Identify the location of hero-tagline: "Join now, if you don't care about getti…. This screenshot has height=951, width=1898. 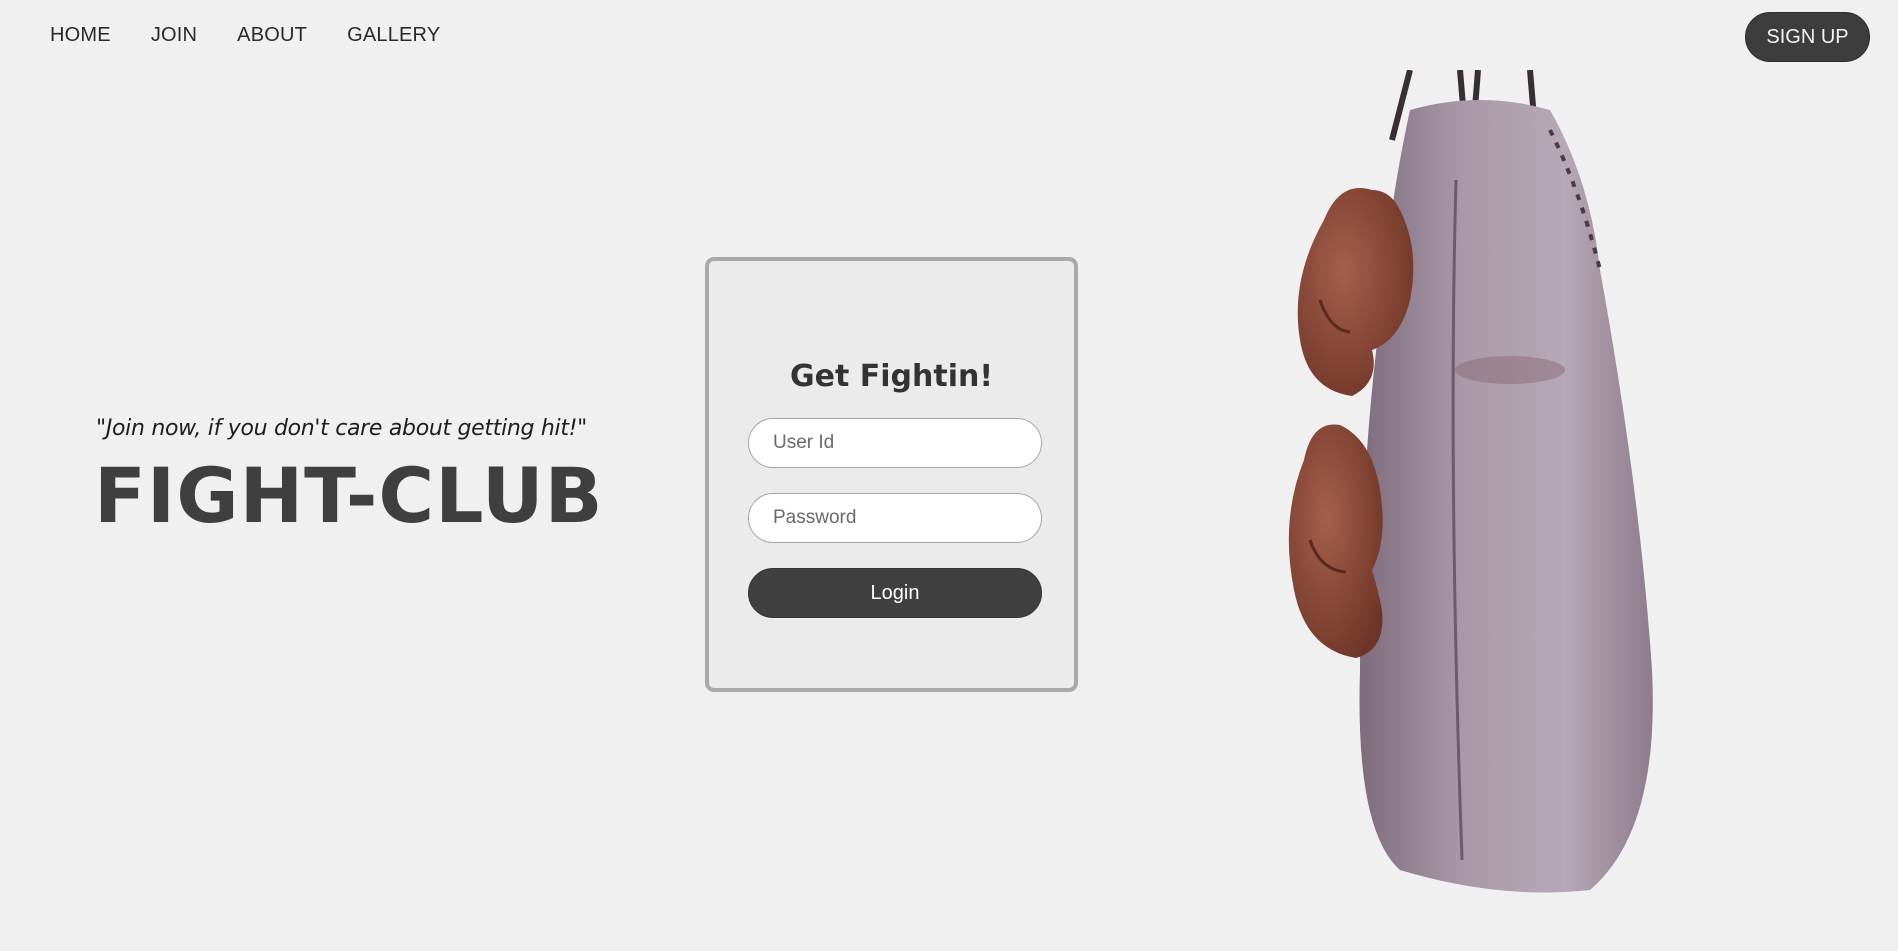
(341, 428).